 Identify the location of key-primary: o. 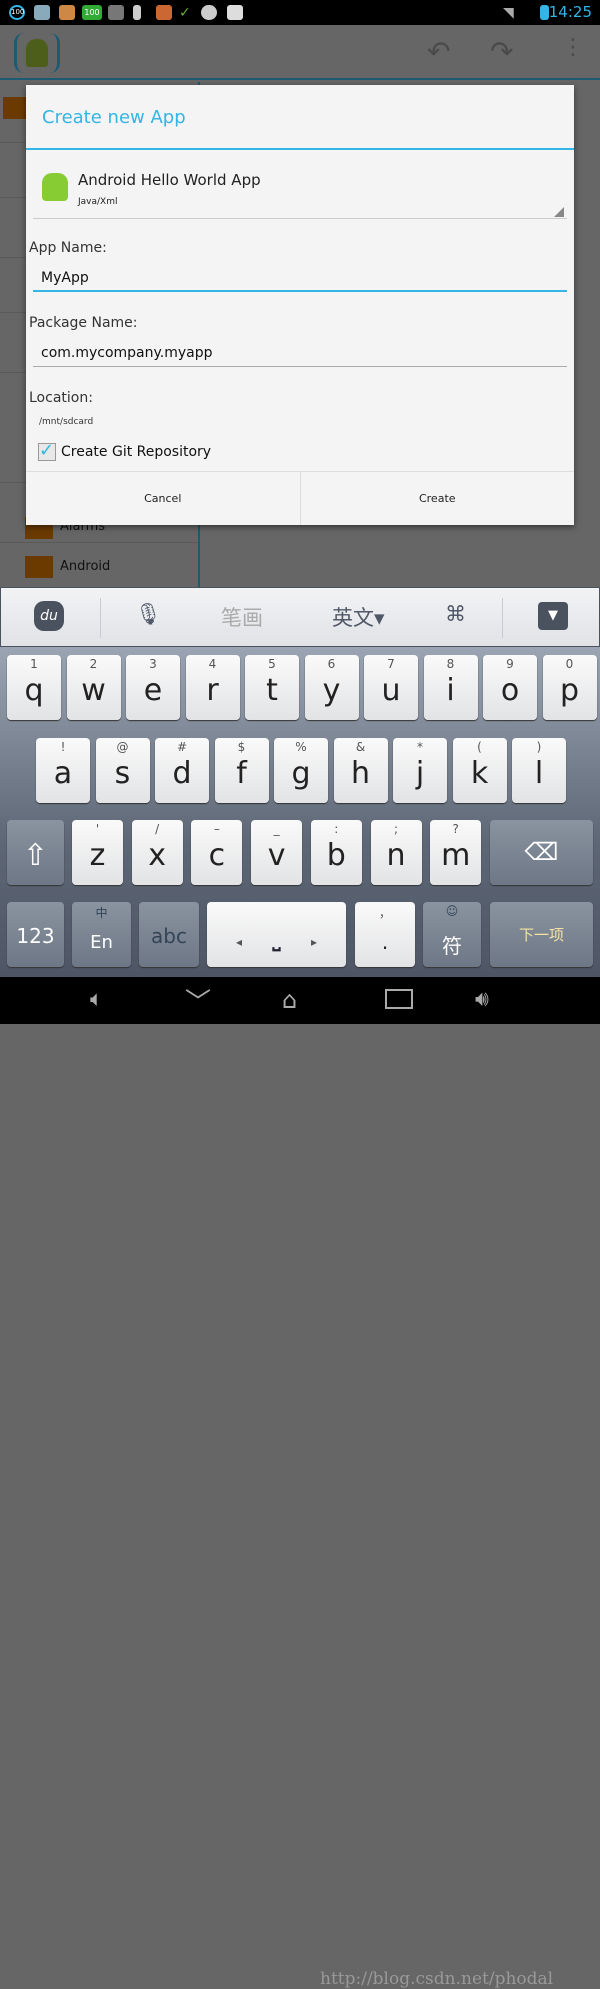
(510, 690).